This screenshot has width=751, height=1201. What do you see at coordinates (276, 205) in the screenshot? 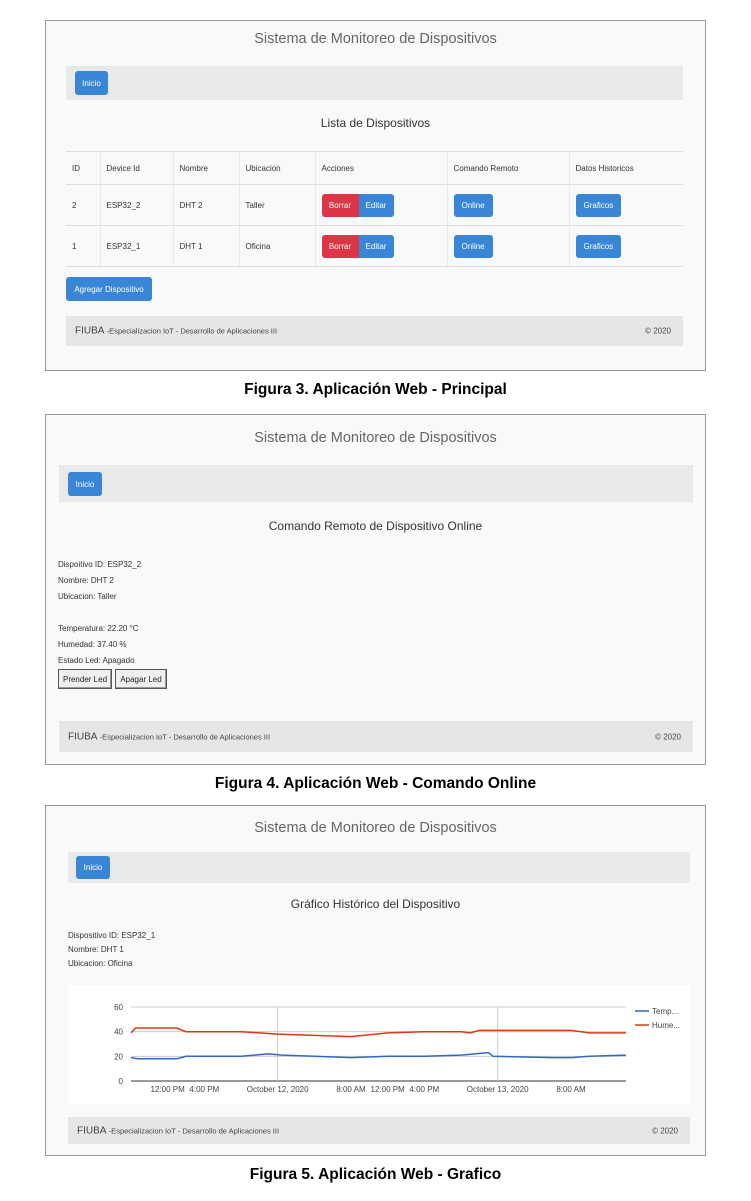
I see `cell-ubicacion: Taller` at bounding box center [276, 205].